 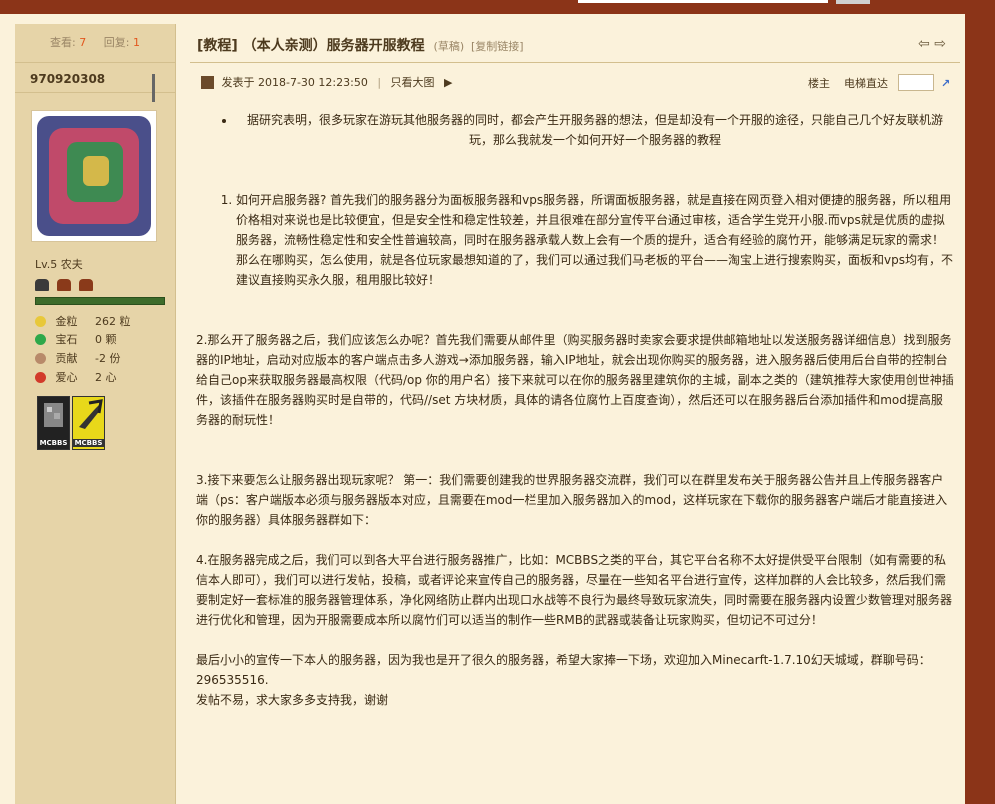 What do you see at coordinates (413, 82) in the screenshot?
I see `only-large-images-link: 只看大图` at bounding box center [413, 82].